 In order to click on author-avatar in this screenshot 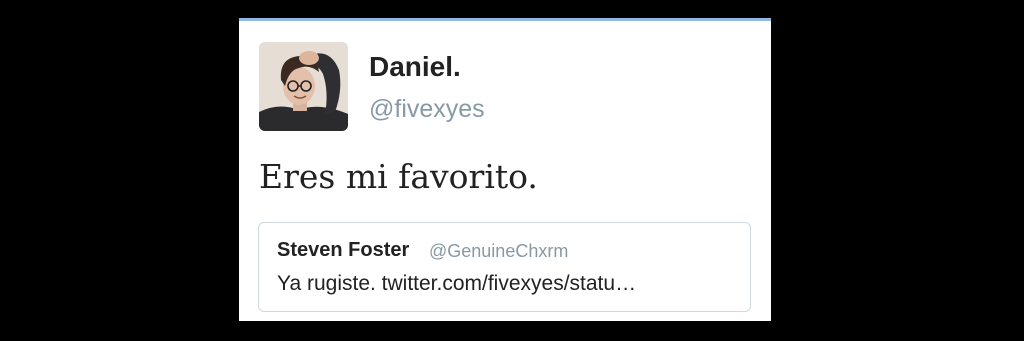, I will do `click(303, 86)`.